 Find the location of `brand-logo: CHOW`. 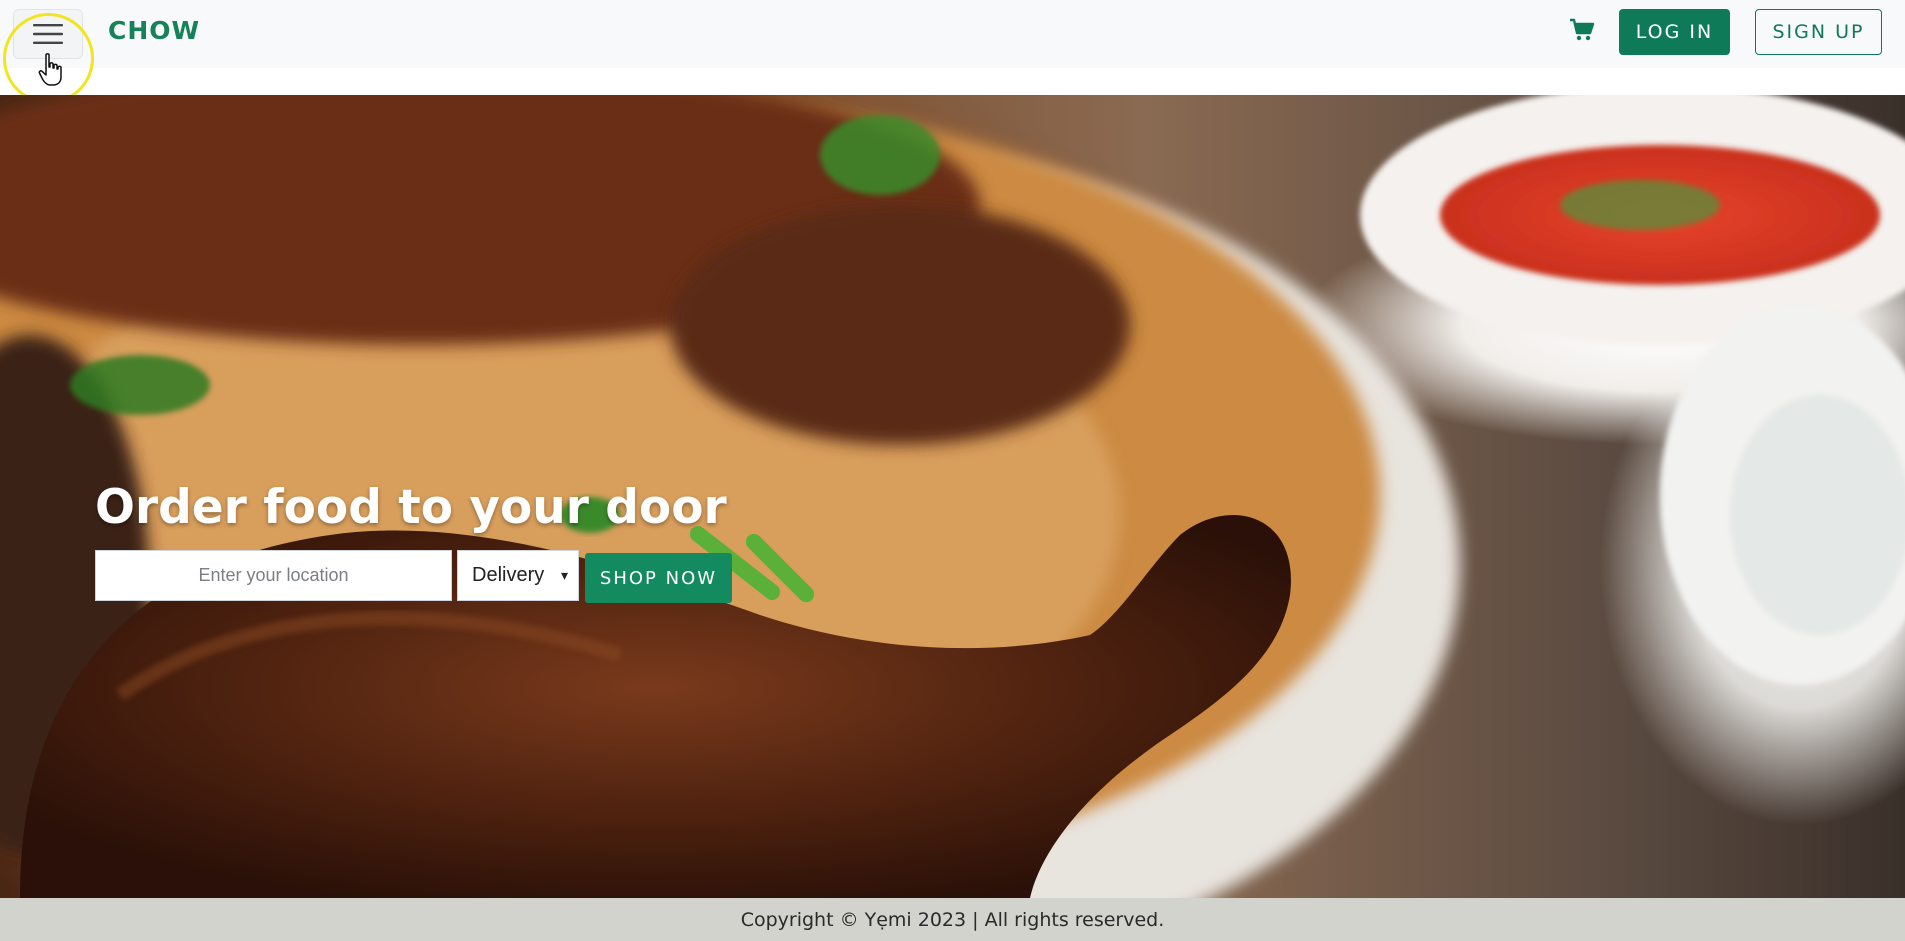

brand-logo: CHOW is located at coordinates (154, 30).